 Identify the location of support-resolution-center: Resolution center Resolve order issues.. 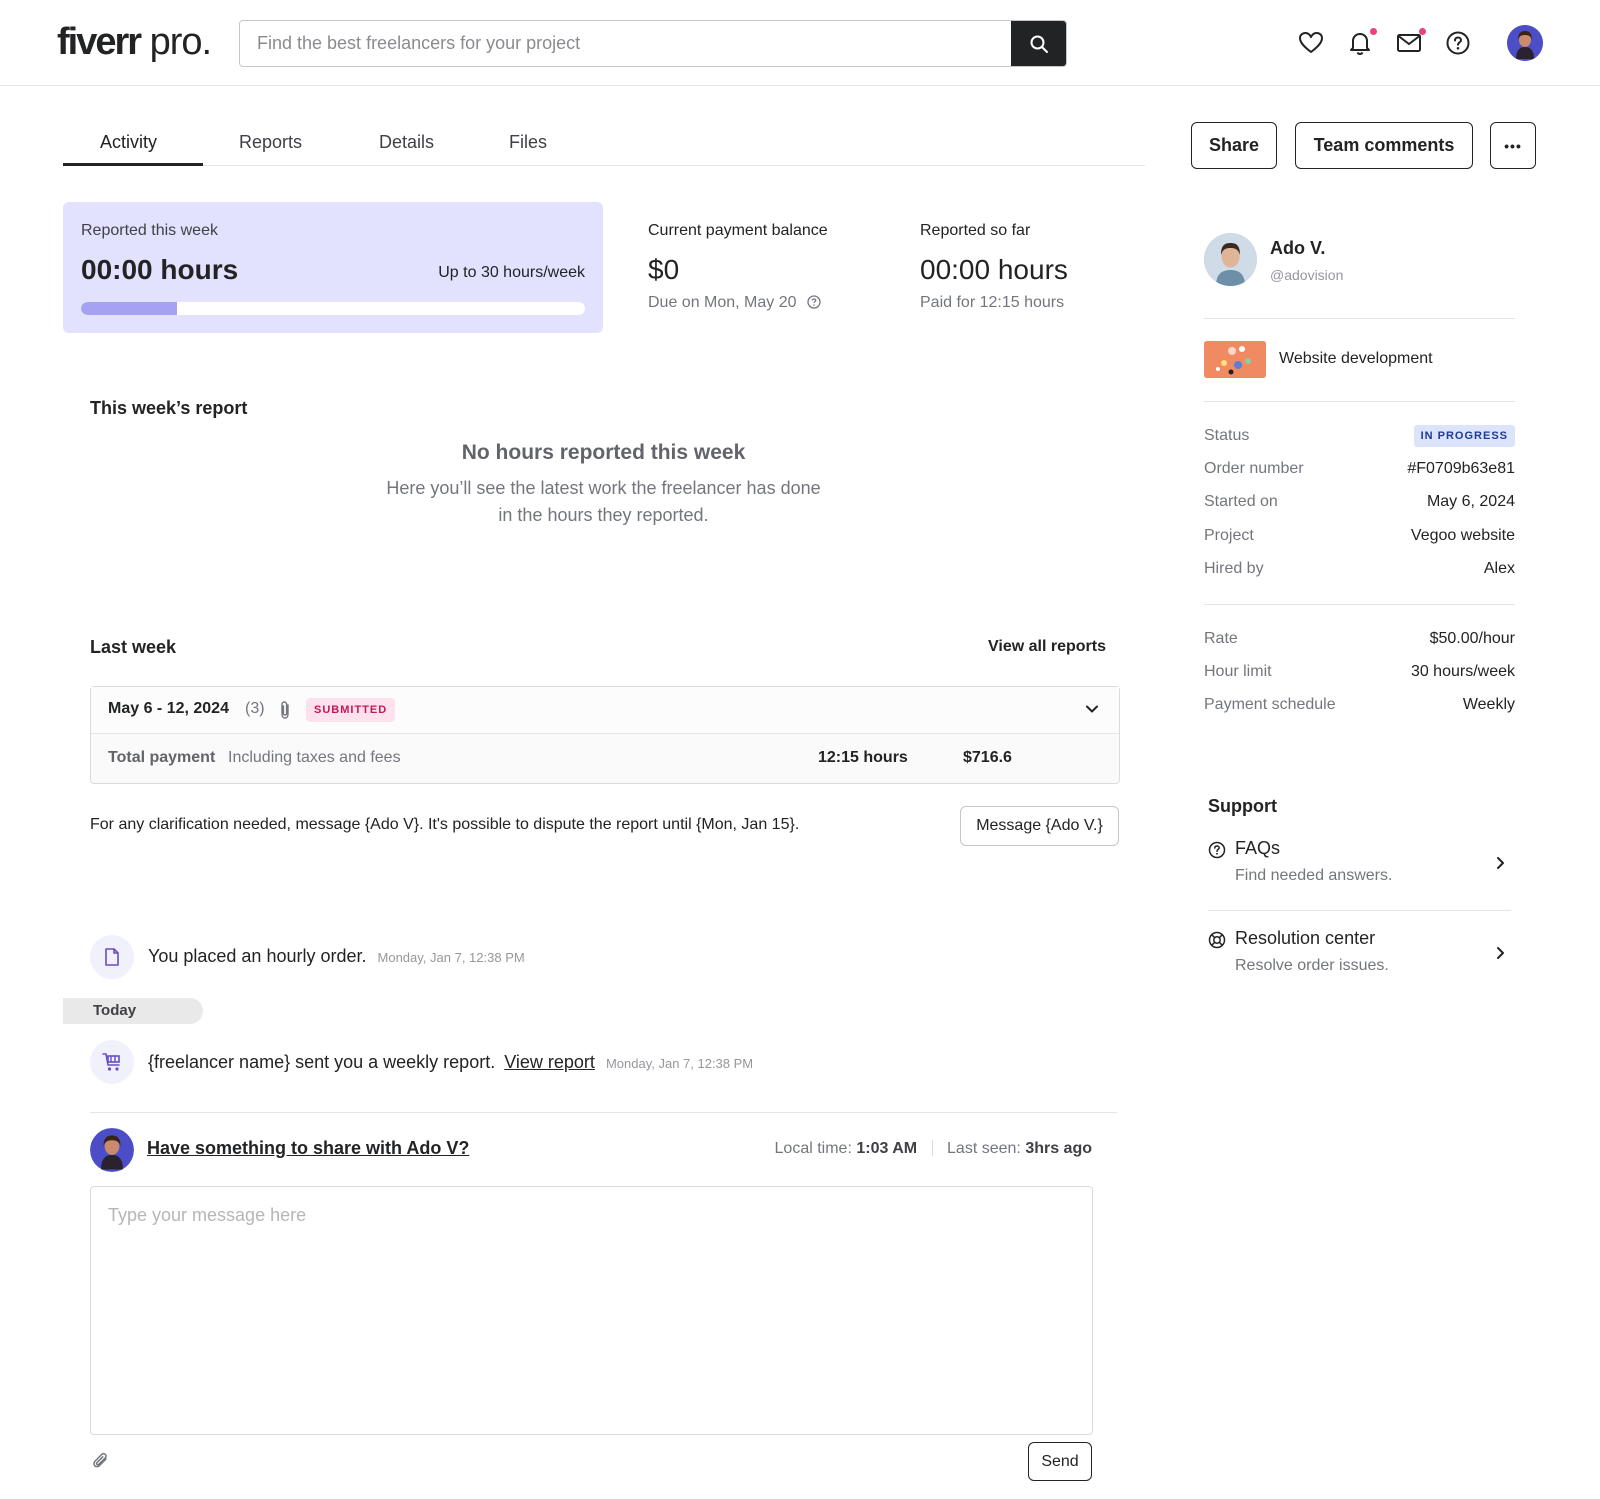
(1359, 954).